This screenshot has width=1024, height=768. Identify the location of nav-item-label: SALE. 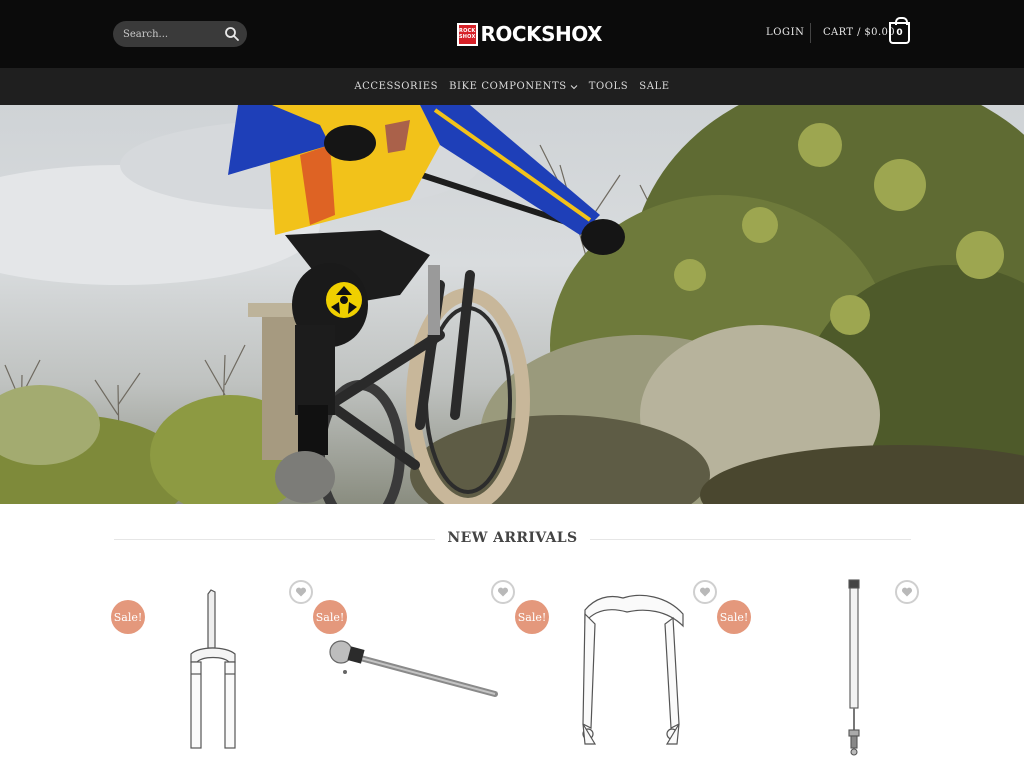
(654, 86).